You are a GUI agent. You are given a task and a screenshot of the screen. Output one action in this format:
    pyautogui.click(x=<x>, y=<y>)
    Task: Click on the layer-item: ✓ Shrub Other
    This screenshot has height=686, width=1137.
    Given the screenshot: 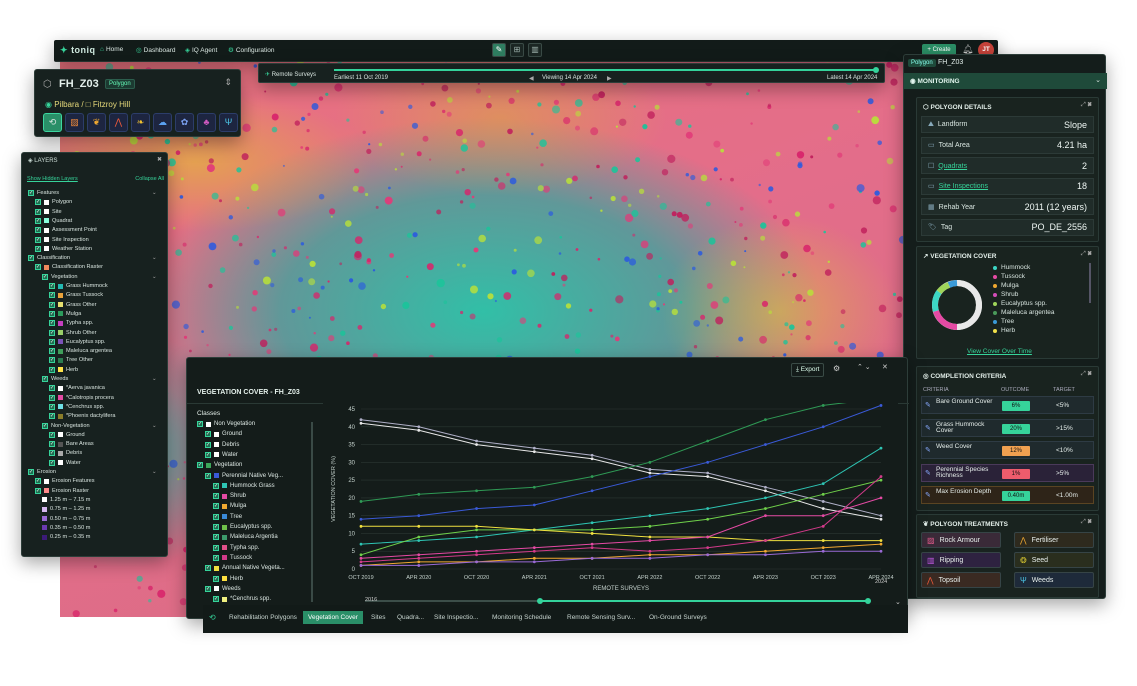 What is the action you would take?
    pyautogui.click(x=72, y=333)
    